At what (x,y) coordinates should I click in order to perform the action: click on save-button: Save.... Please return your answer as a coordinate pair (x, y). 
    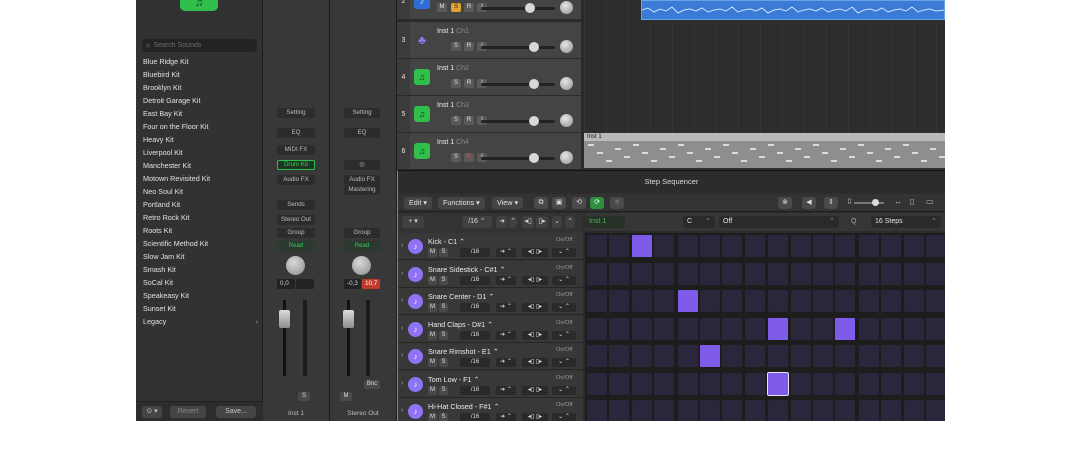
    Looking at the image, I should click on (236, 412).